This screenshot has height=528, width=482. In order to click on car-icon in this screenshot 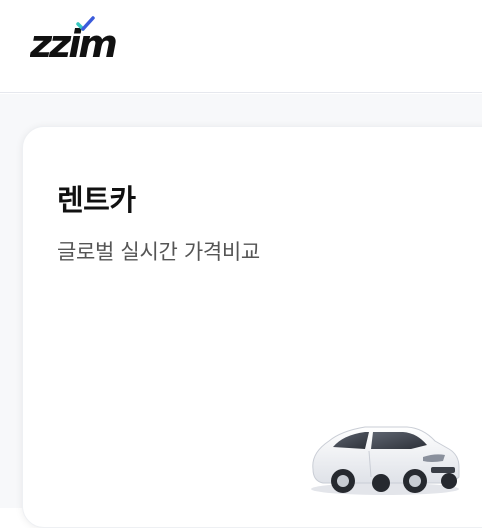, I will do `click(385, 460)`.